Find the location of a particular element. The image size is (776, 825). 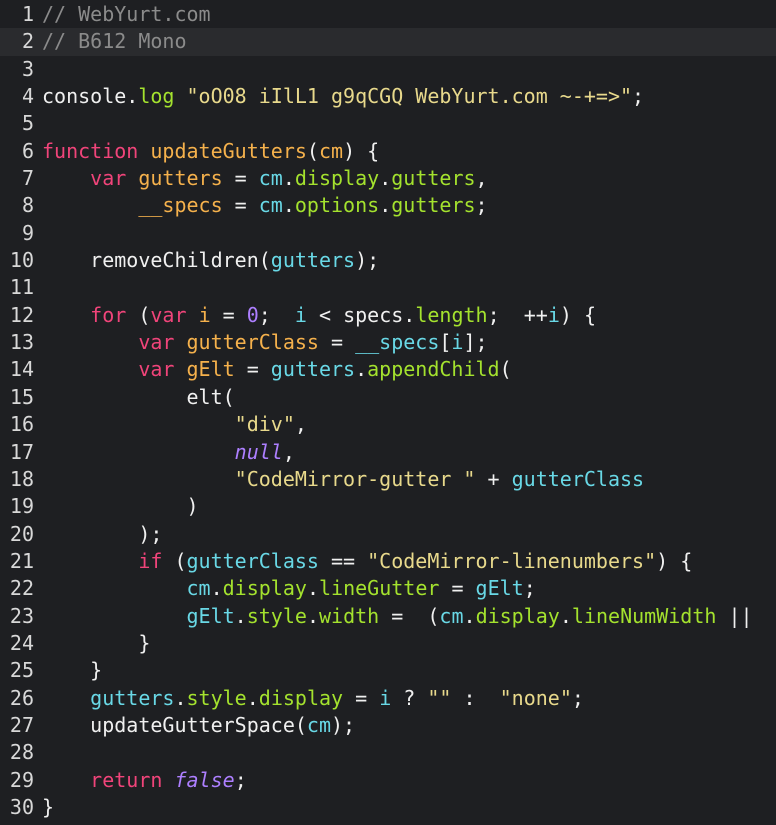

code-line: 28 is located at coordinates (388, 752).